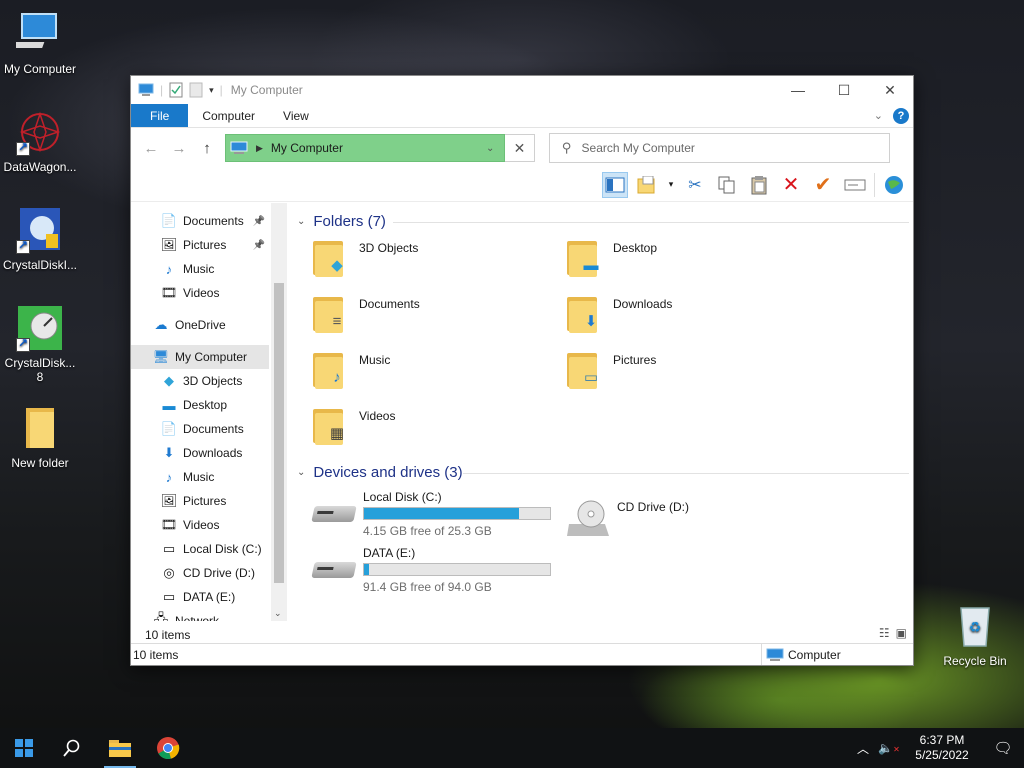 This screenshot has width=1024, height=768. What do you see at coordinates (798, 90) in the screenshot?
I see `minimize-button: —` at bounding box center [798, 90].